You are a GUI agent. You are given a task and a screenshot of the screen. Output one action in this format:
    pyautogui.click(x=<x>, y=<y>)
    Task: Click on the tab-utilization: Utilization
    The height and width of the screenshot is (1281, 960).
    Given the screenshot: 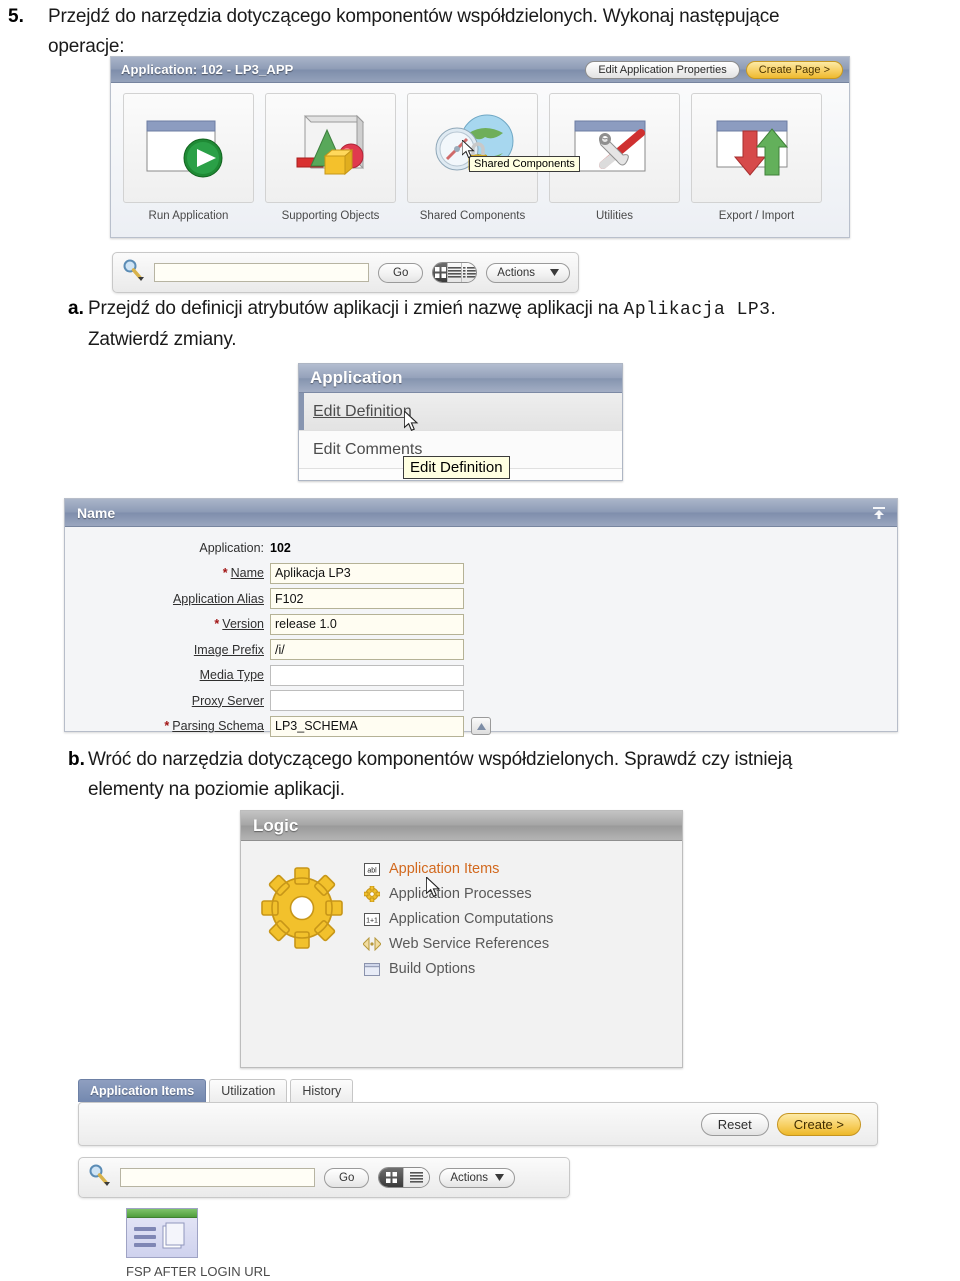 What is the action you would take?
    pyautogui.click(x=248, y=1090)
    